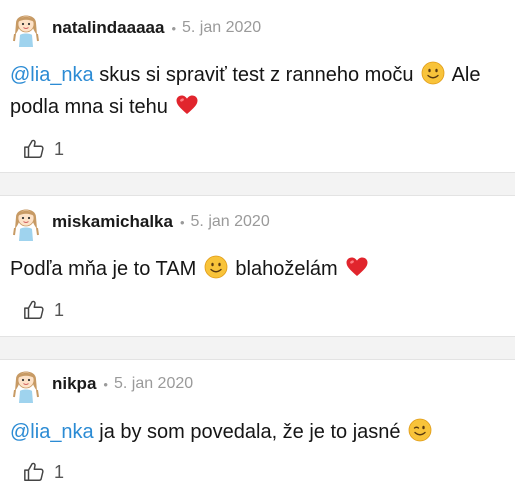  Describe the element at coordinates (101, 384) in the screenshot. I see `comment-header: nikpa • 5. jan 2020` at that location.